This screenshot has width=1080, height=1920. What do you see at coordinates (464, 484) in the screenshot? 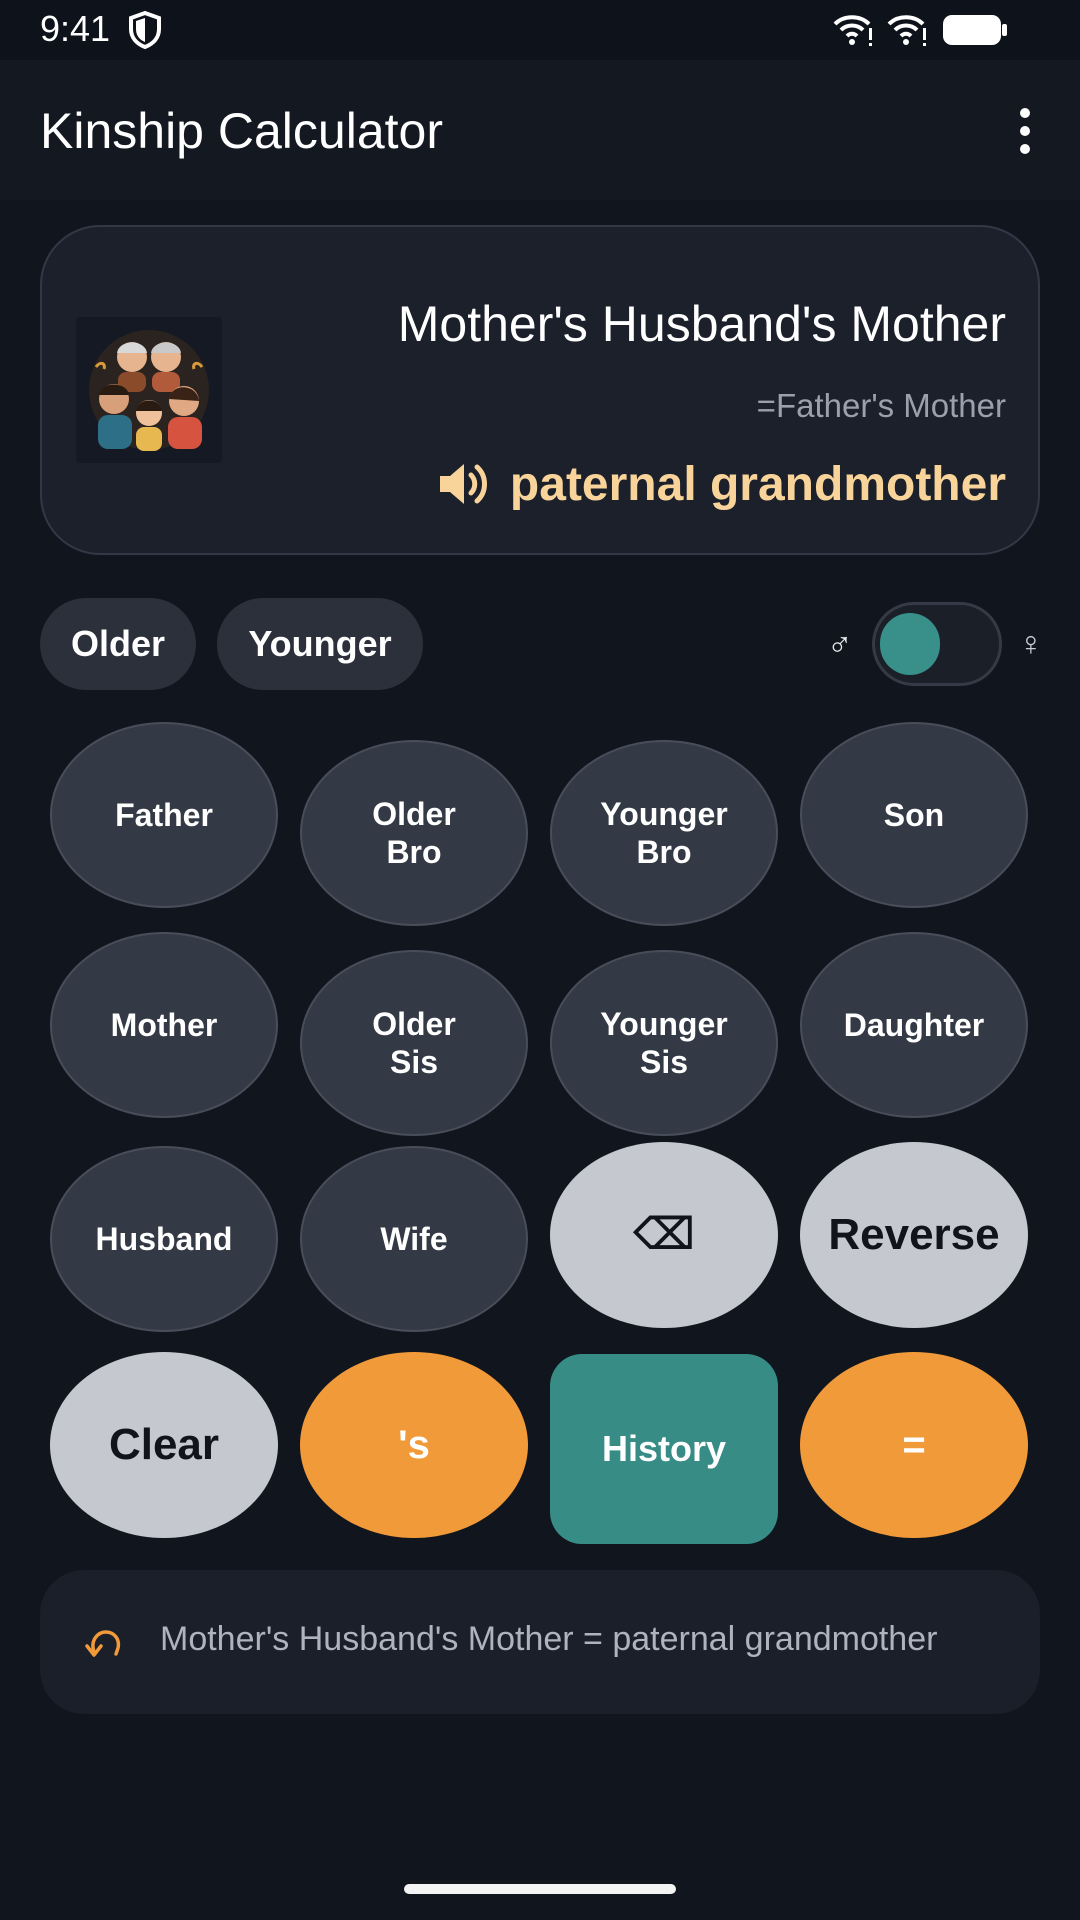
I see `speaker-icon` at bounding box center [464, 484].